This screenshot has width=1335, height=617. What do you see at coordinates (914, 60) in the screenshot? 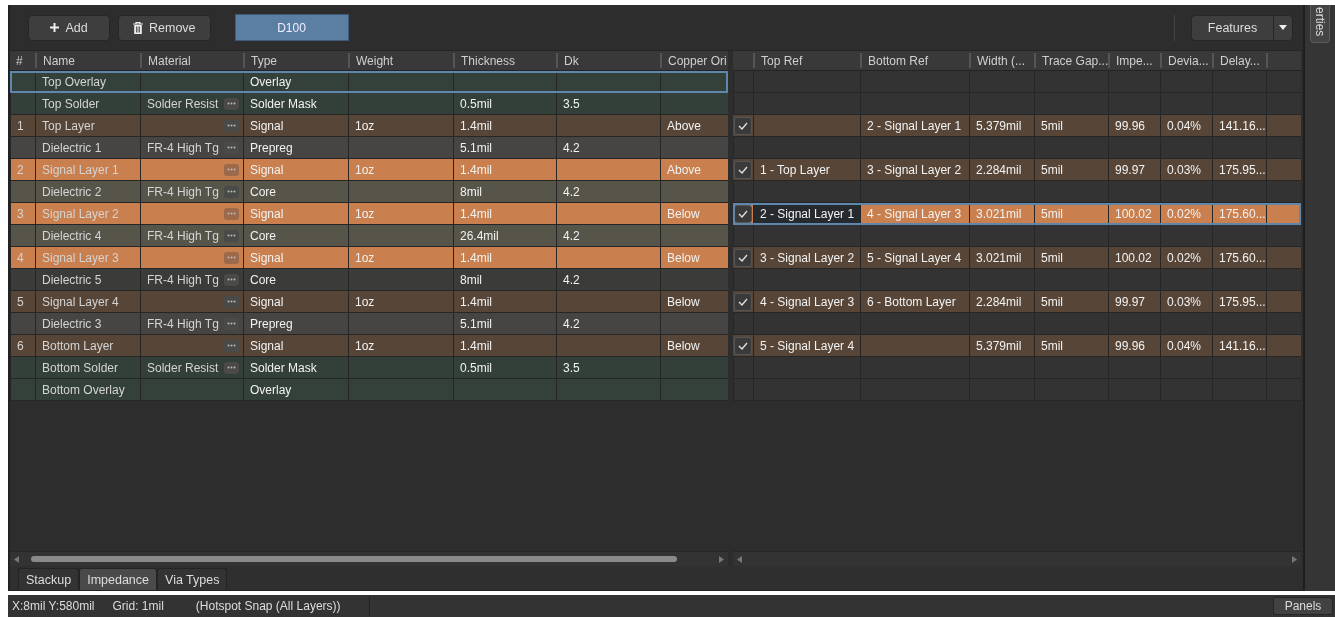
I see `column-header: Bottom Ref` at bounding box center [914, 60].